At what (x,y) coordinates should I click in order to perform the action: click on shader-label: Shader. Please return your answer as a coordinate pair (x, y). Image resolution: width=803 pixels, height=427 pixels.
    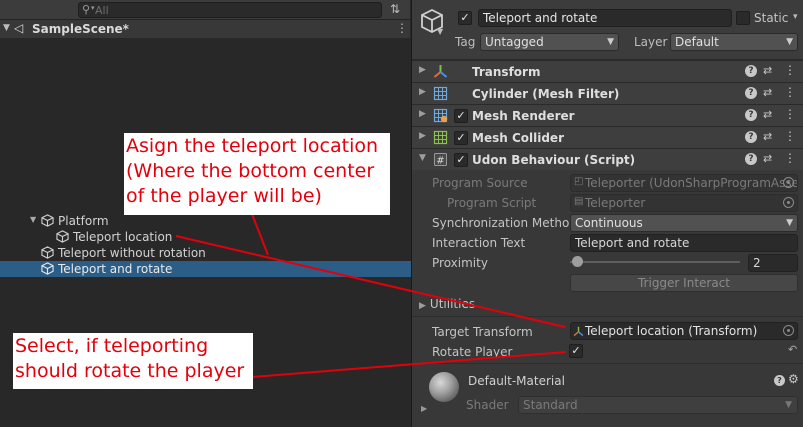
    Looking at the image, I should click on (487, 405).